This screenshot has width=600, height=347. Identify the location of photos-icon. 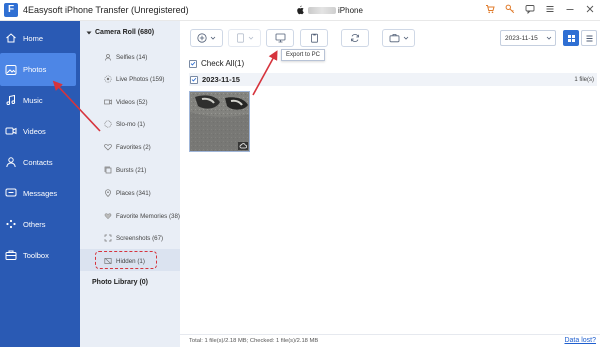
(11, 70).